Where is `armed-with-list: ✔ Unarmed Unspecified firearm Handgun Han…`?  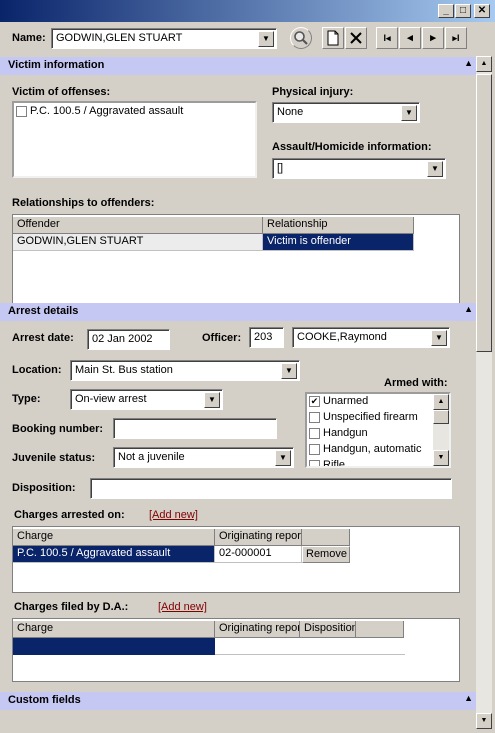 armed-with-list: ✔ Unarmed Unspecified firearm Handgun Han… is located at coordinates (378, 430).